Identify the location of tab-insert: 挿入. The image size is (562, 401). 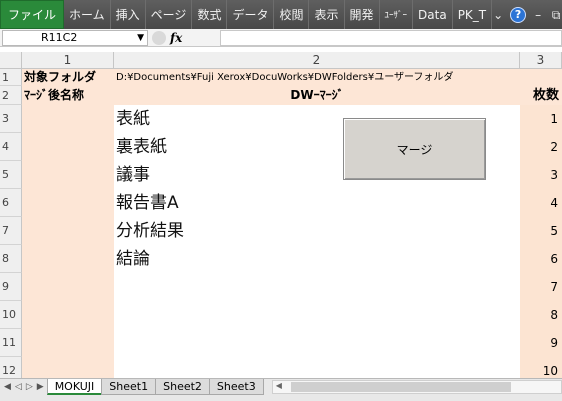
(128, 14).